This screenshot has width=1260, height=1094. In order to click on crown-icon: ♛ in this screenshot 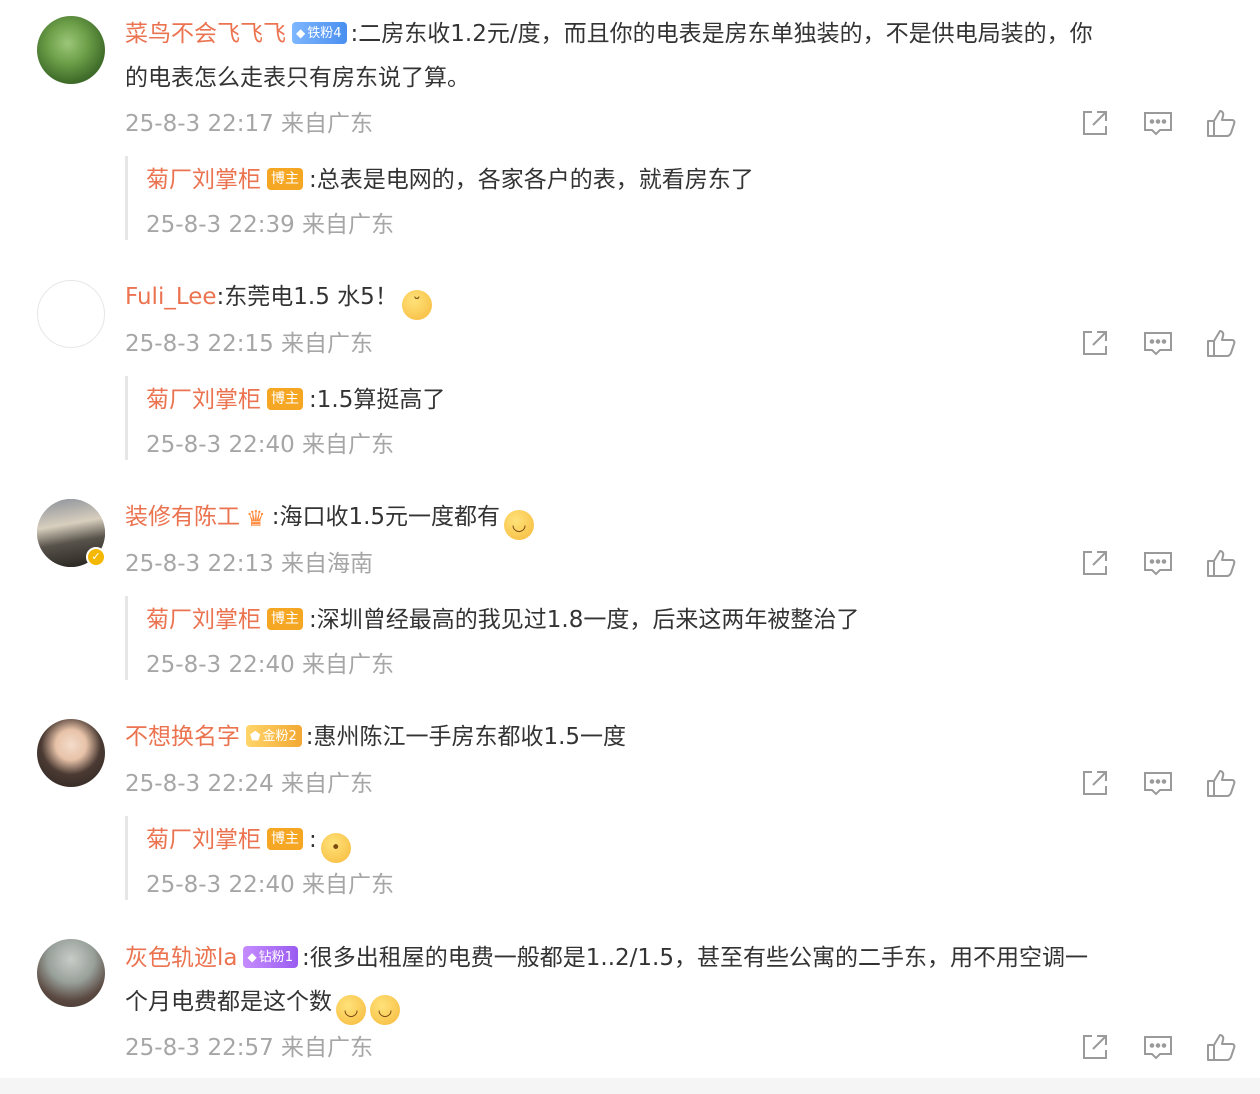, I will do `click(256, 519)`.